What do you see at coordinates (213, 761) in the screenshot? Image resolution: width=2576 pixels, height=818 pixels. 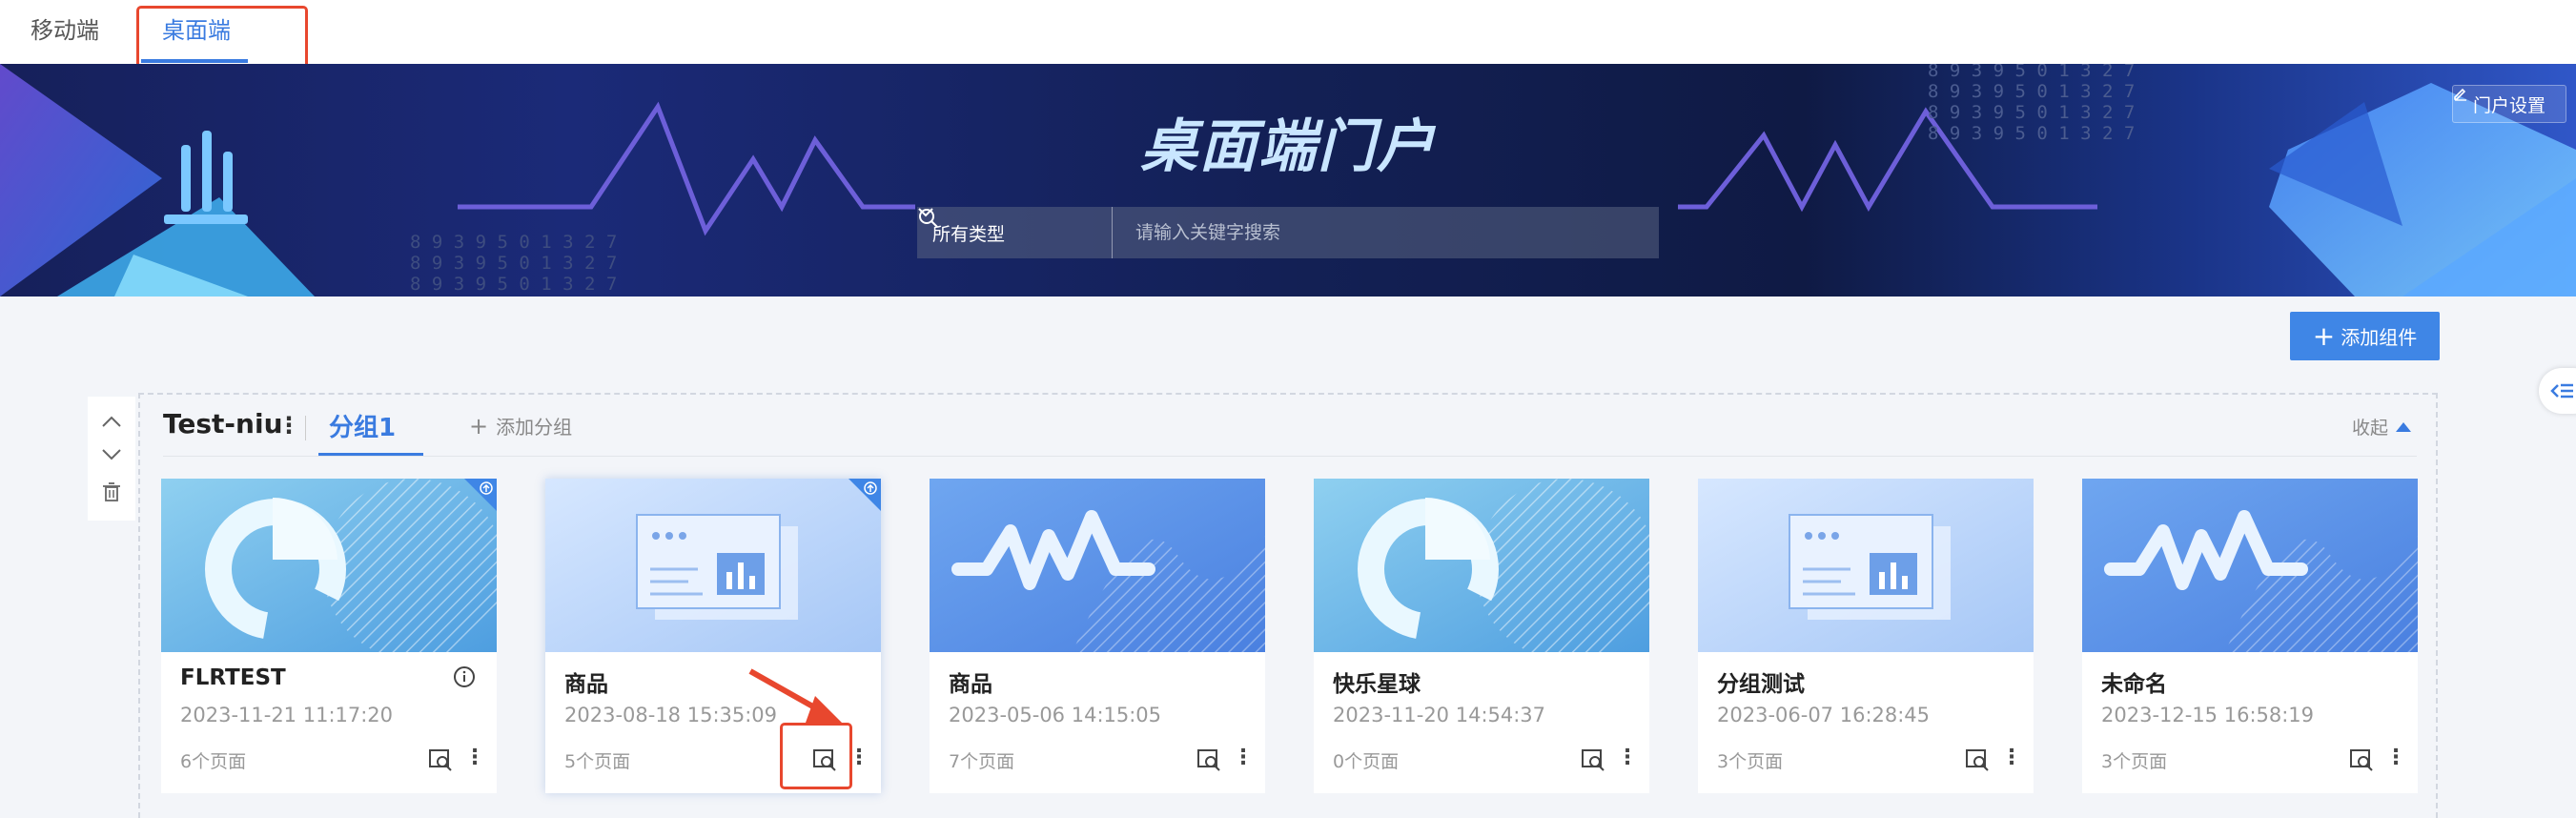 I see `card-page-count: 6个页面` at bounding box center [213, 761].